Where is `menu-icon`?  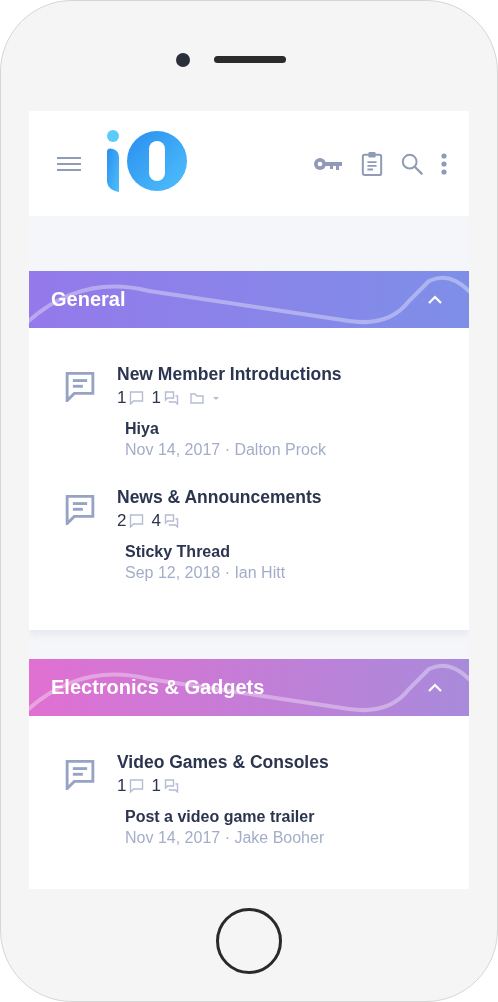
menu-icon is located at coordinates (69, 163).